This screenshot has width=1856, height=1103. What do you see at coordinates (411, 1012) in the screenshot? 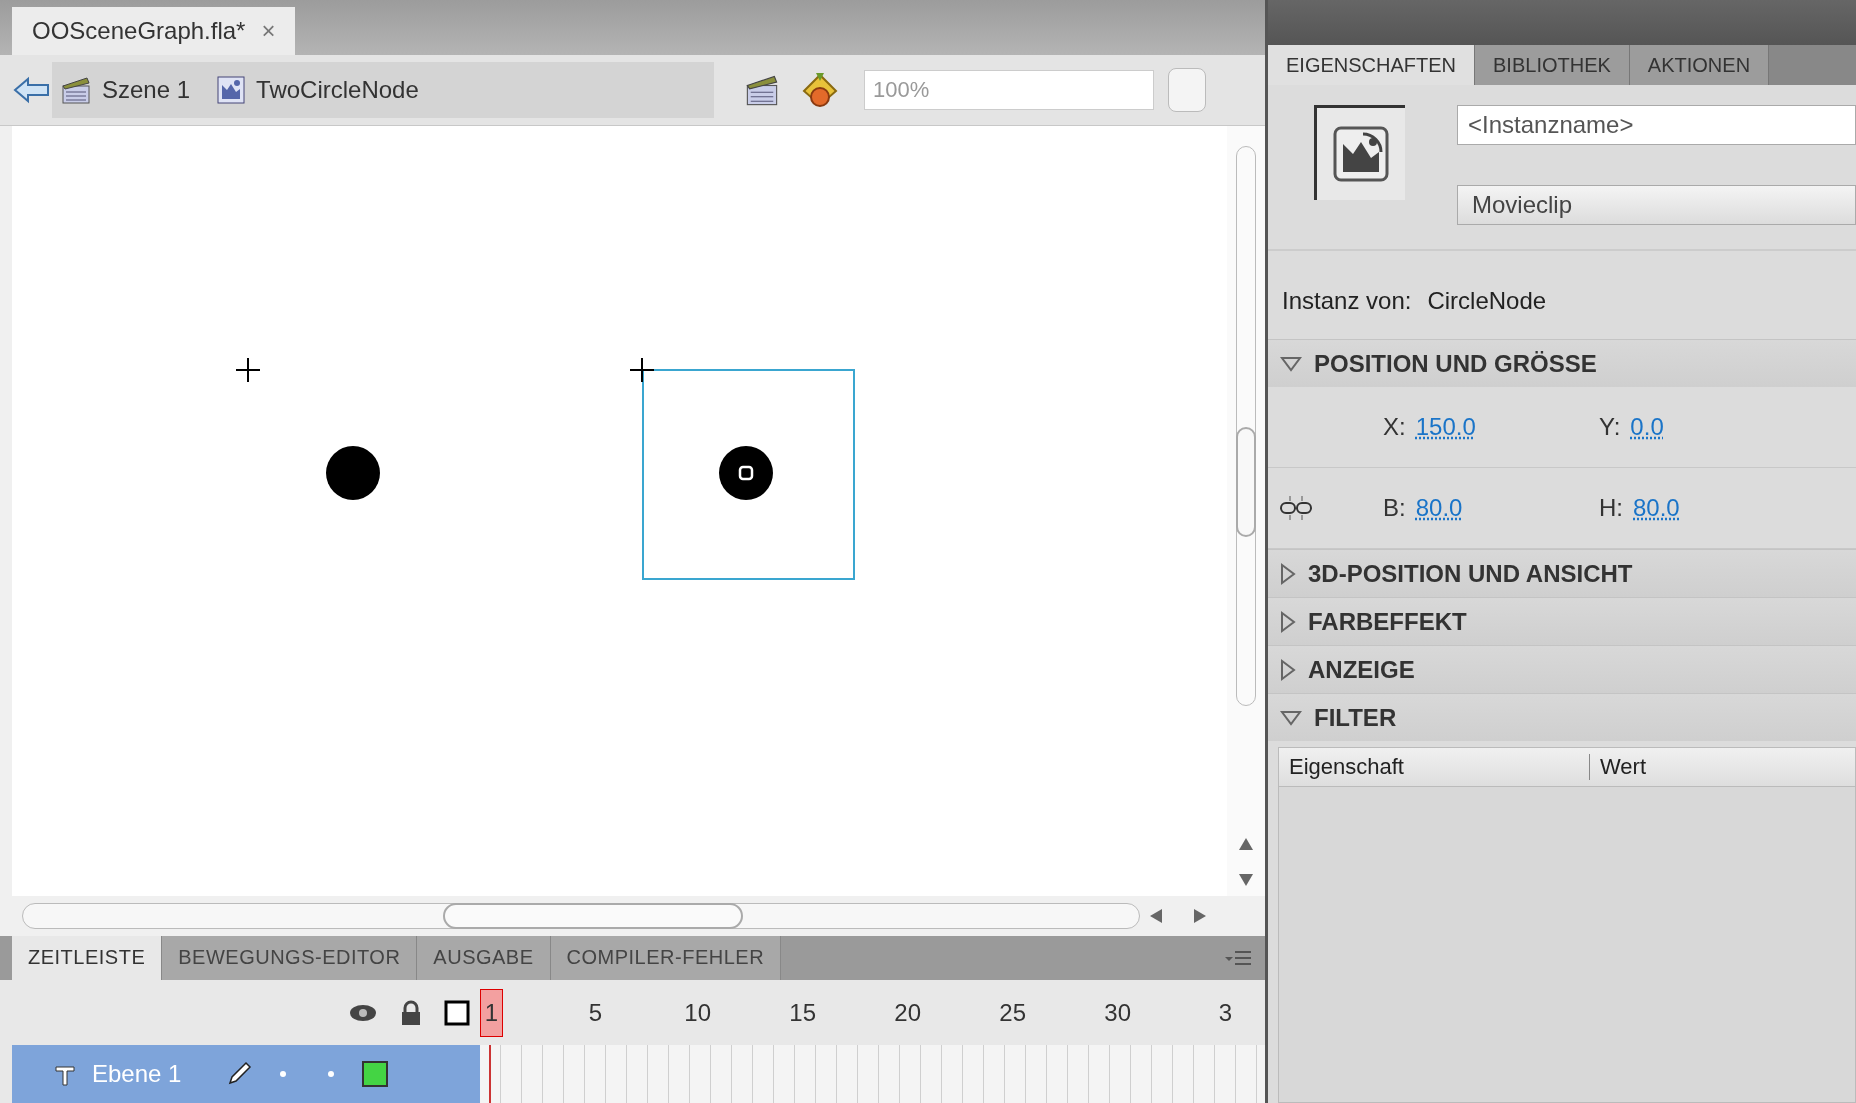
I see `lock-icon` at bounding box center [411, 1012].